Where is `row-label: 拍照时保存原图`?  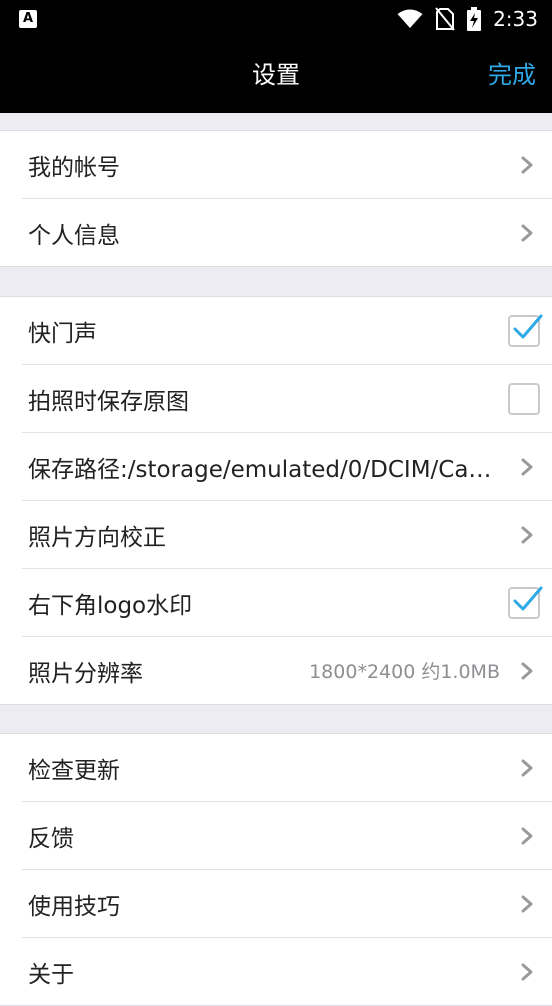 row-label: 拍照时保存原图 is located at coordinates (108, 401).